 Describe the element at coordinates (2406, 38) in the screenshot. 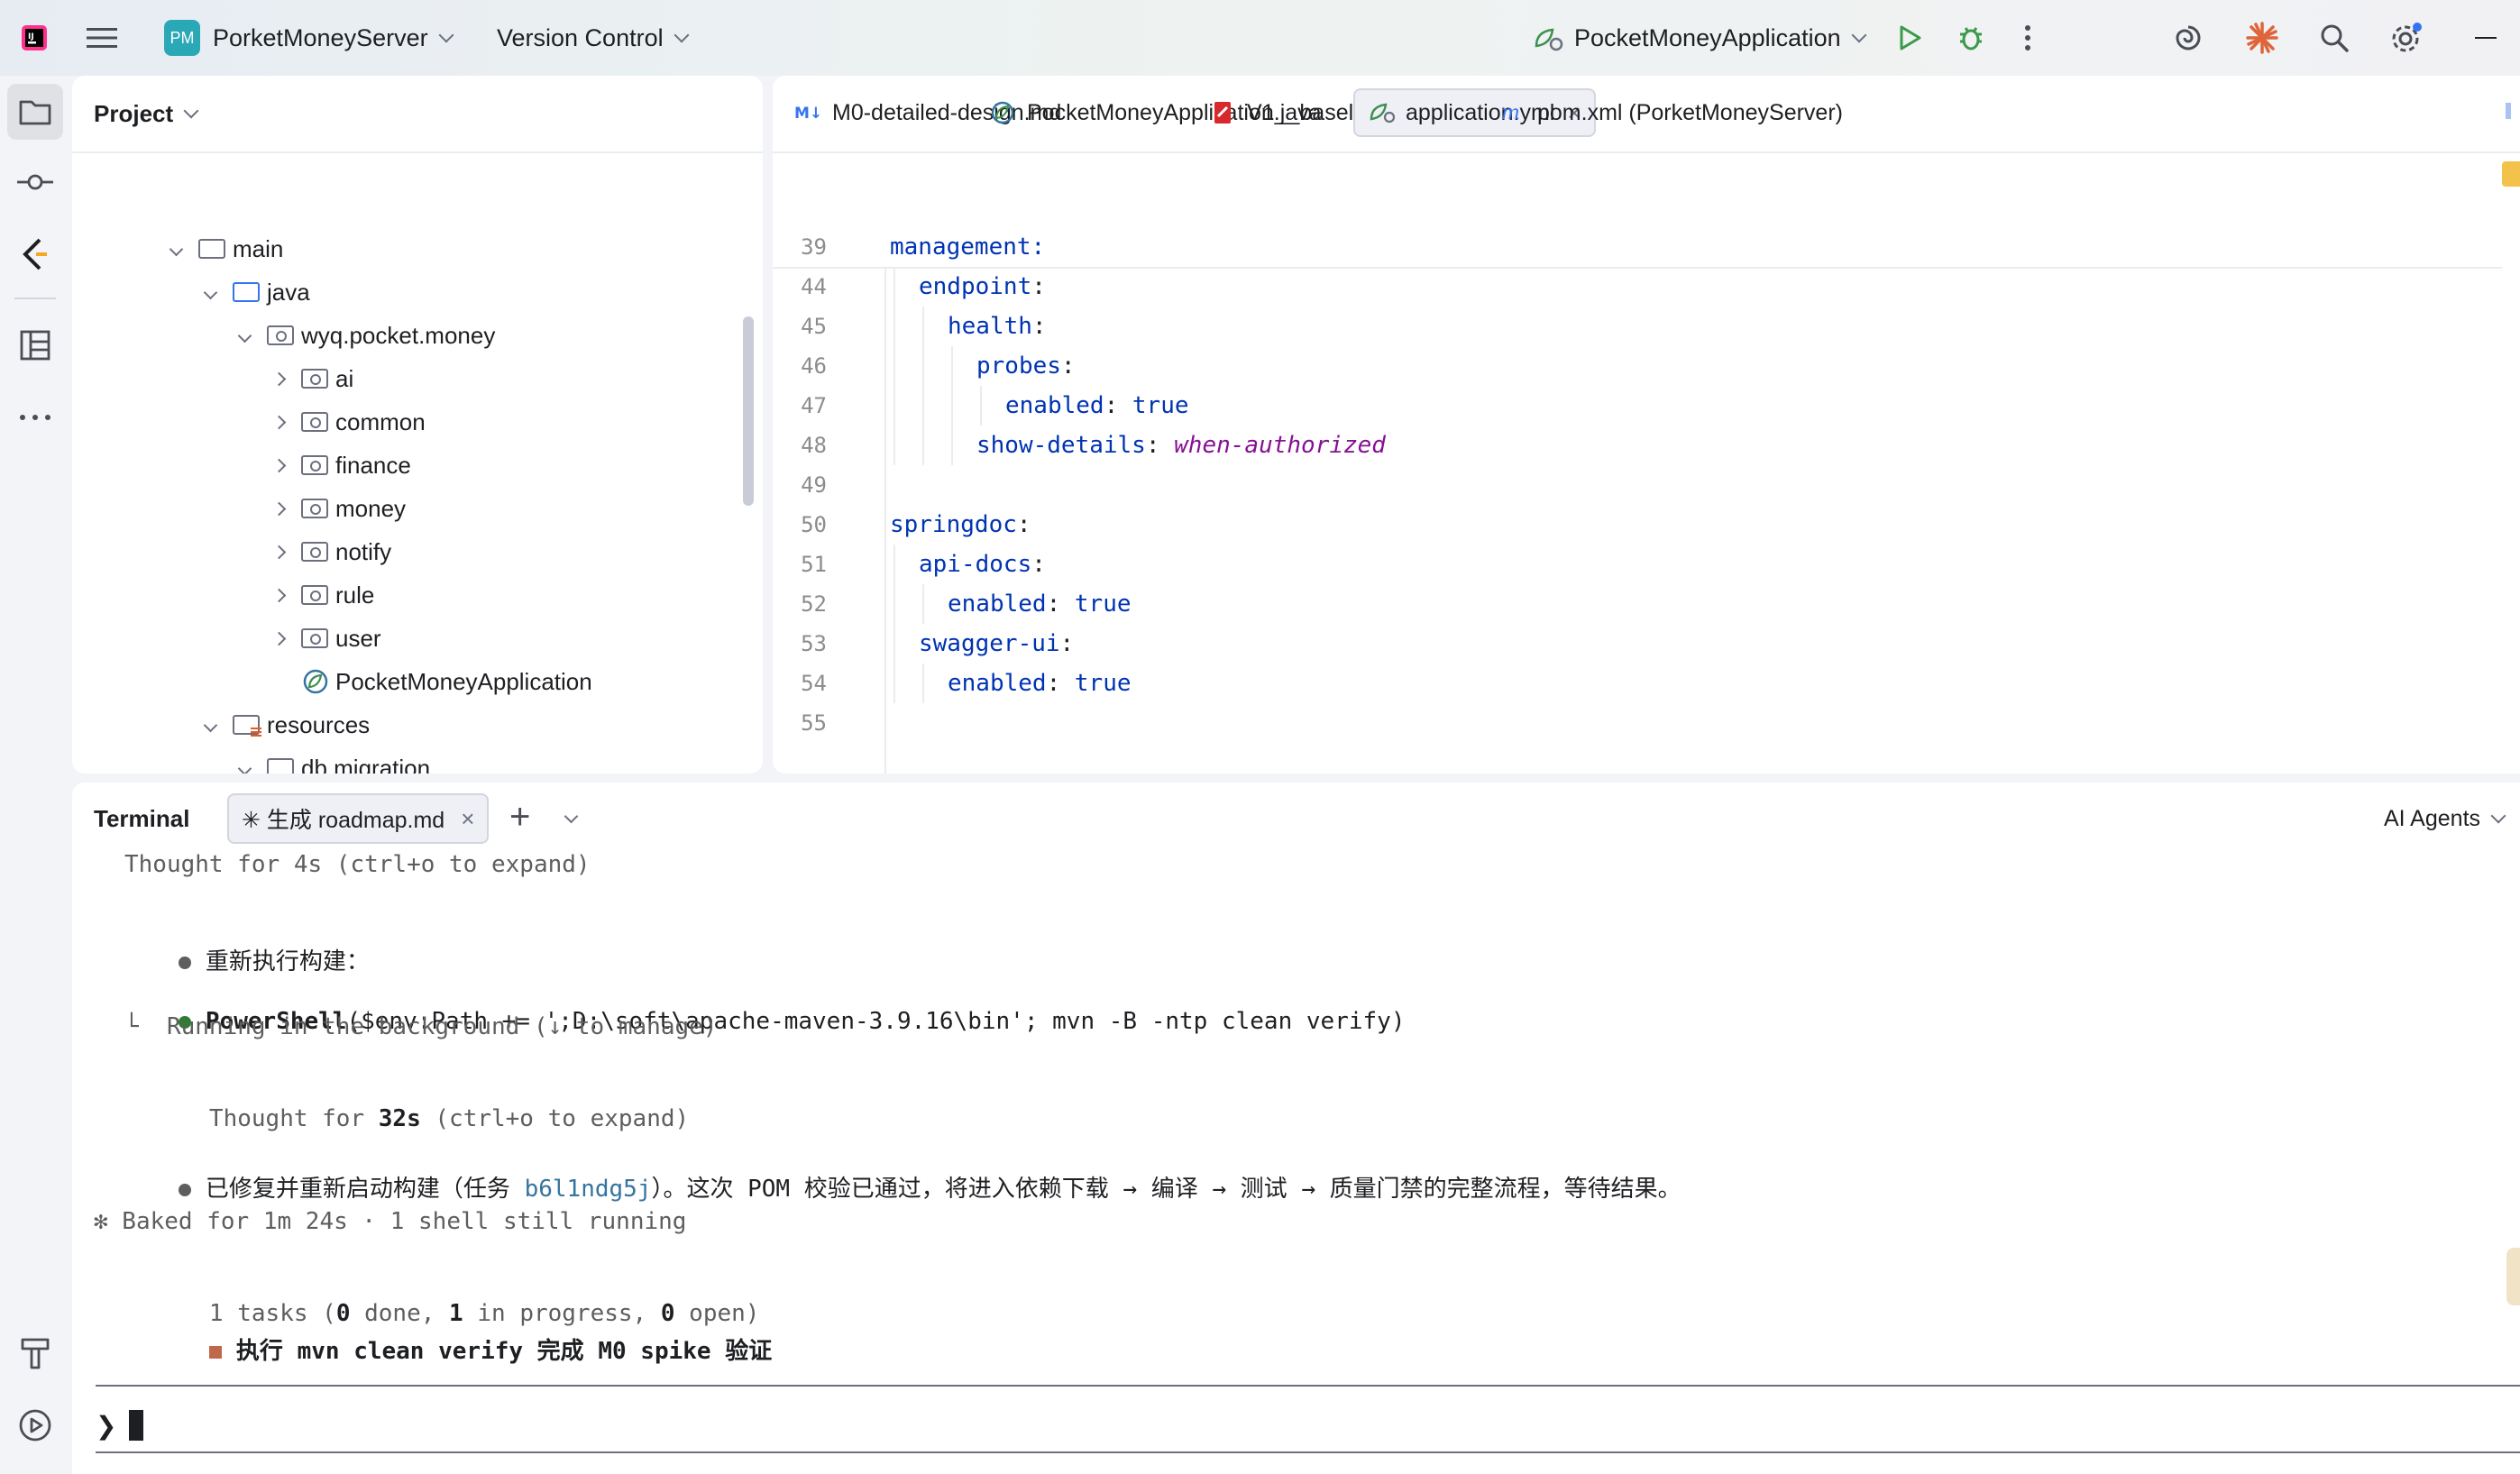

I see `settings-icon` at that location.